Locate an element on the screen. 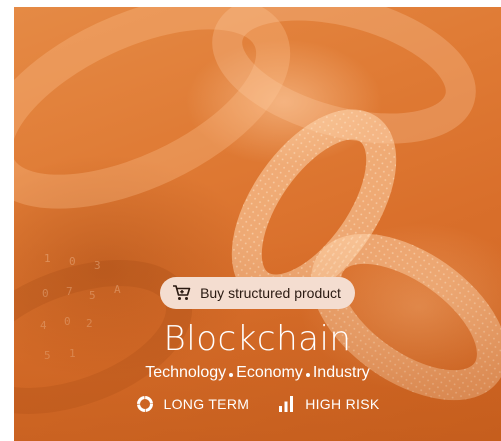 This screenshot has width=501, height=441. tag-economy: Economy is located at coordinates (269, 372).